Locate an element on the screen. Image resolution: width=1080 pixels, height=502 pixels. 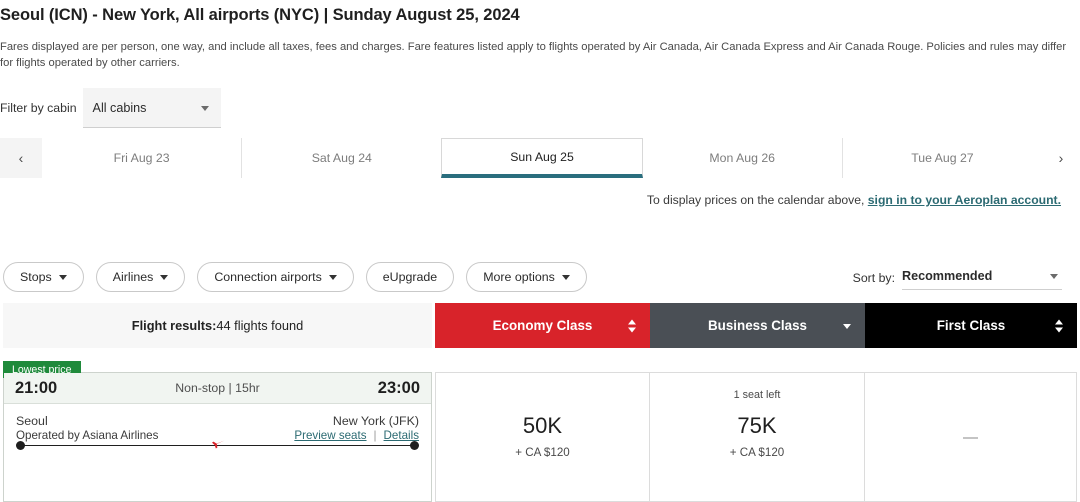
route-line is located at coordinates (217, 445).